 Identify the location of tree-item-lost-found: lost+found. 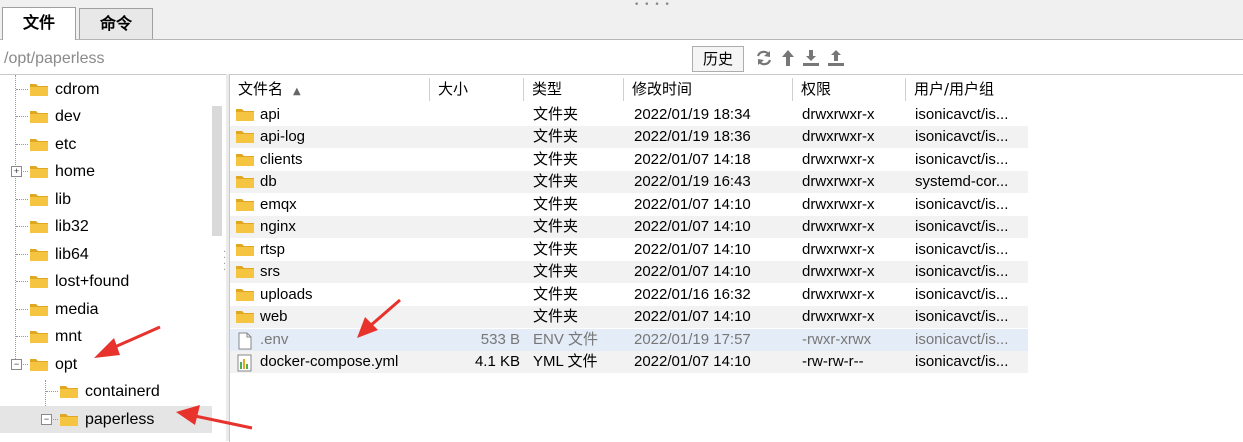
(106, 281).